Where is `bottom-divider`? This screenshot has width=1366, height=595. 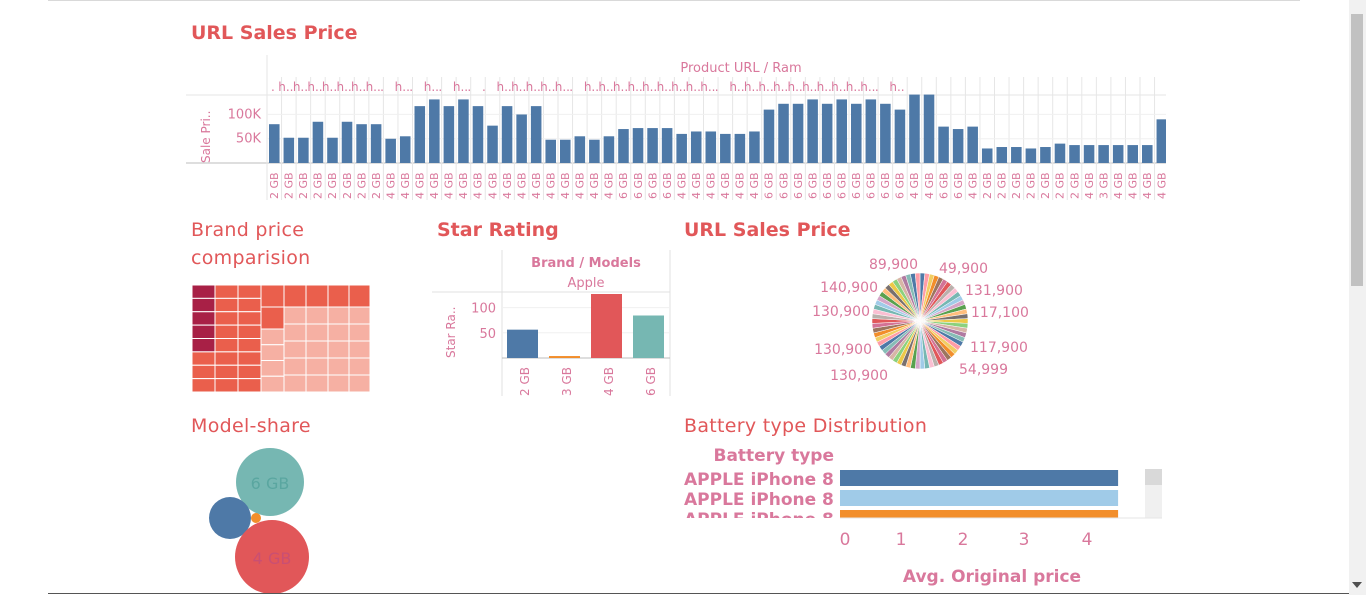 bottom-divider is located at coordinates (699, 593).